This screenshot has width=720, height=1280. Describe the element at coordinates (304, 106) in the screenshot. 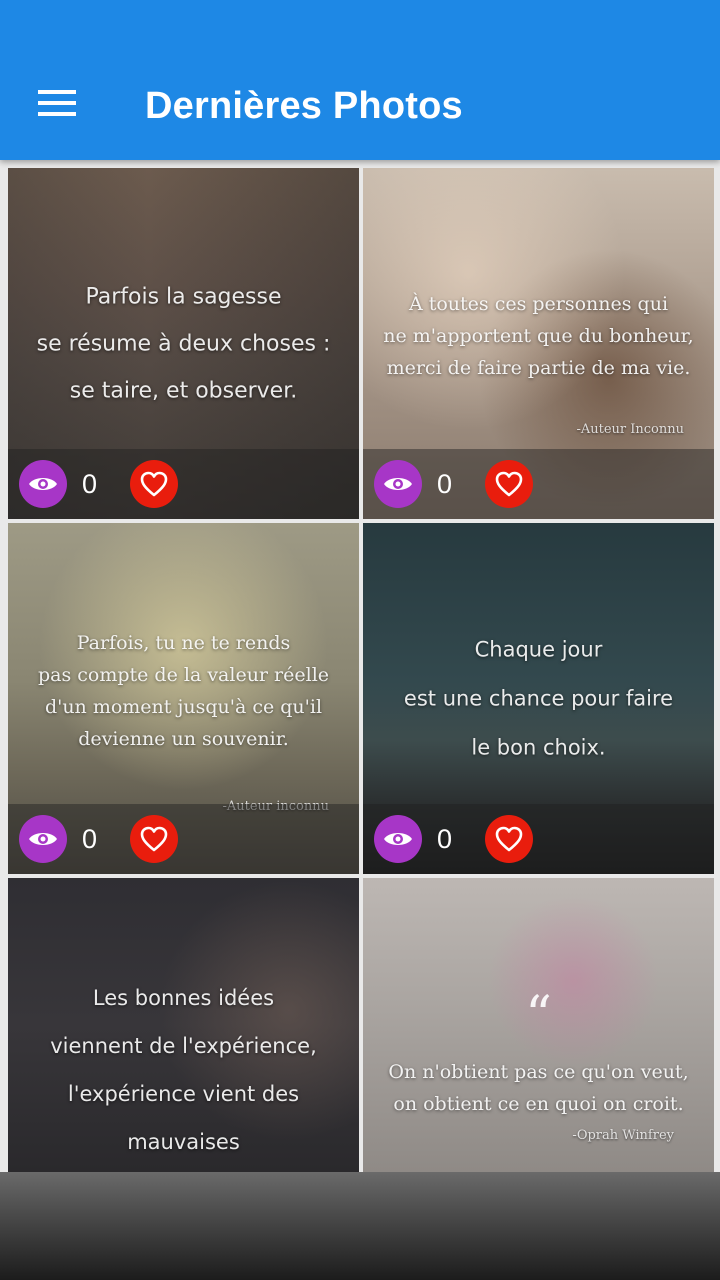

I see `page-title: Dernières Photos` at that location.